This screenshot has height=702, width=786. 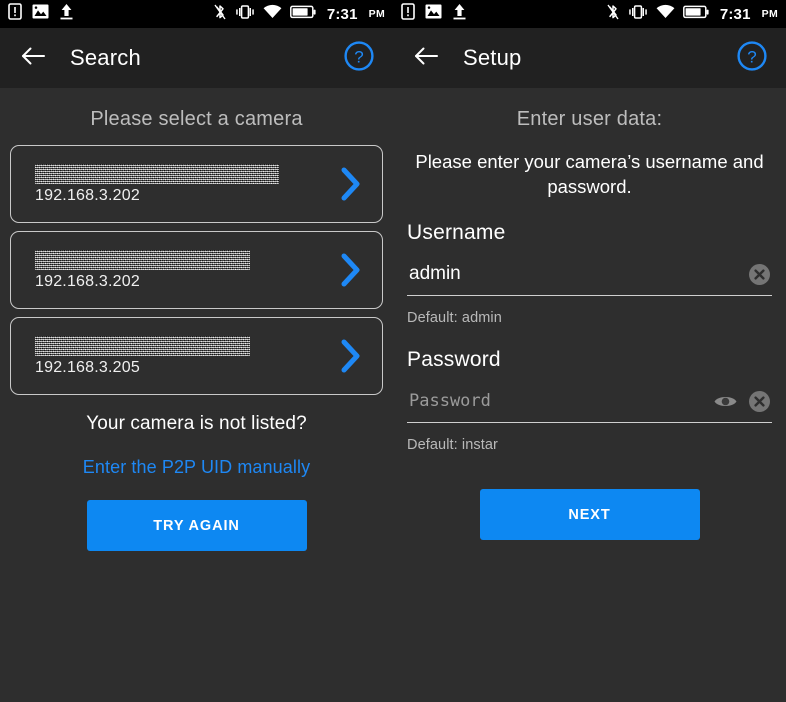 What do you see at coordinates (105, 57) in the screenshot?
I see `page-title: Search` at bounding box center [105, 57].